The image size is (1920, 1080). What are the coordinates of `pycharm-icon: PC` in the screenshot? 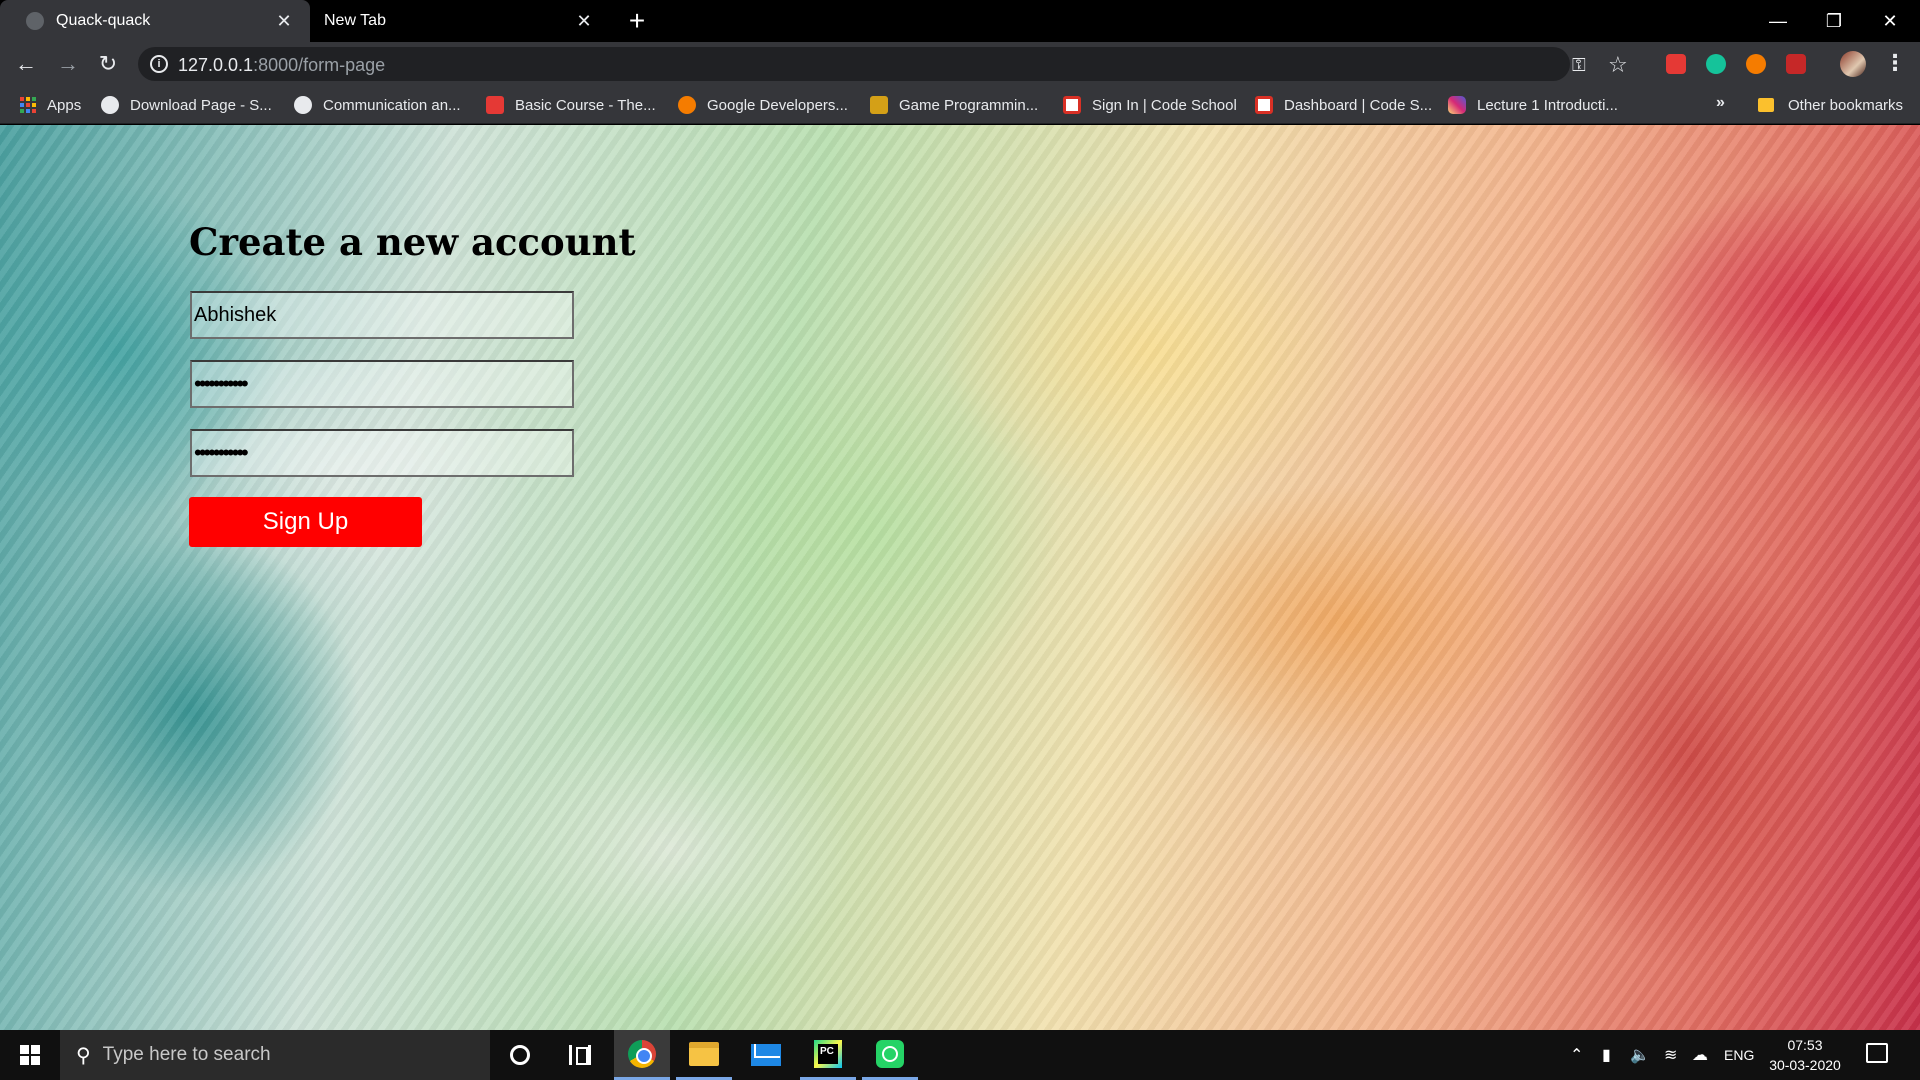 It's located at (828, 1053).